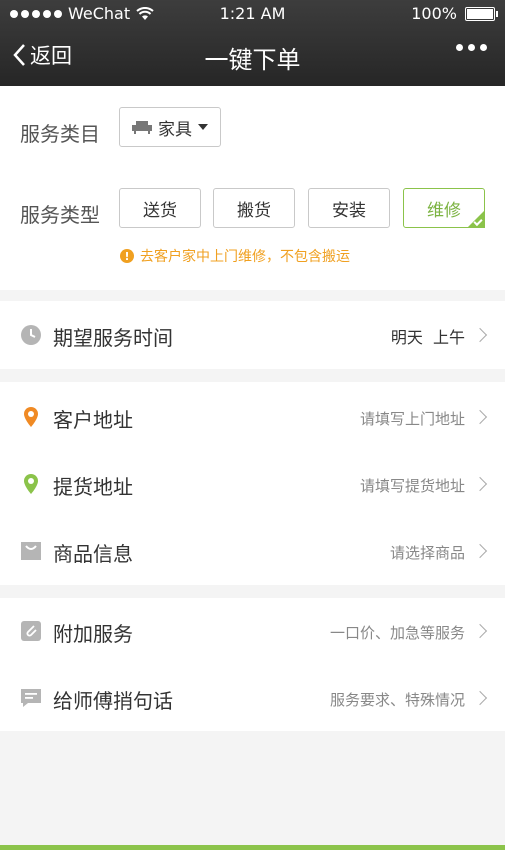 The width and height of the screenshot is (505, 850). Describe the element at coordinates (93, 634) in the screenshot. I see `row-title: 附加服务` at that location.